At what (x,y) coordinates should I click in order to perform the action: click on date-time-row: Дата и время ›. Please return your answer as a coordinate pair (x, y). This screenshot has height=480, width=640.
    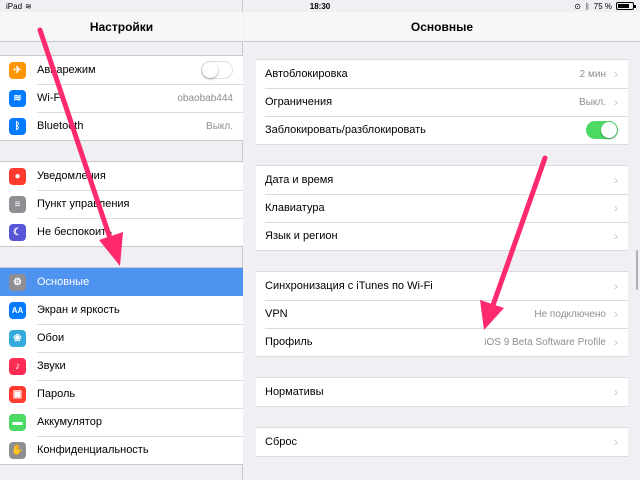
    Looking at the image, I should click on (442, 180).